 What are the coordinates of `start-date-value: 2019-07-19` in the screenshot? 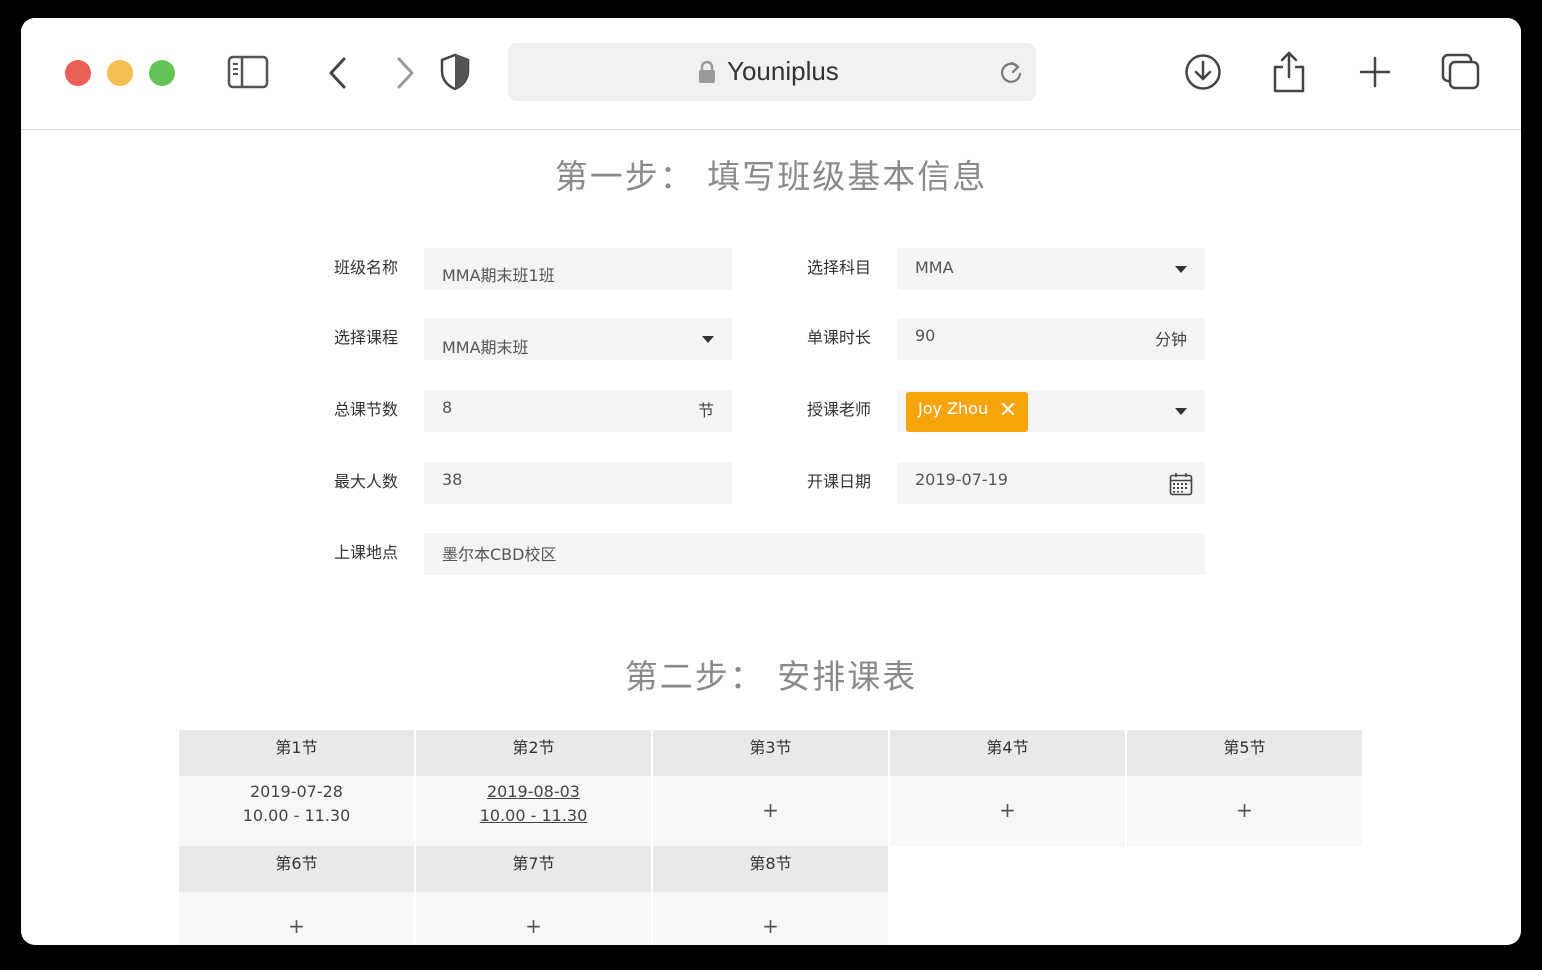 It's located at (961, 479).